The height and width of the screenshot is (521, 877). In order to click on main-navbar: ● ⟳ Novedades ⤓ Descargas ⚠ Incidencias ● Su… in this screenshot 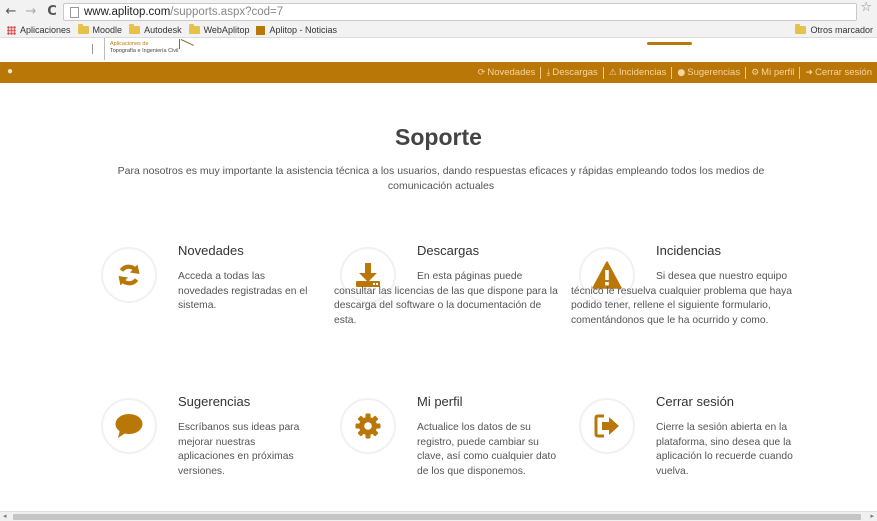, I will do `click(438, 72)`.